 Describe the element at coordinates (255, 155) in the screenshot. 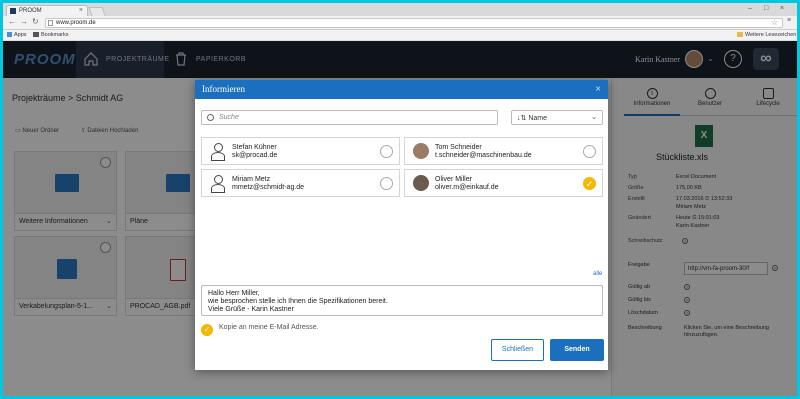

I see `user-email: sk@procad.de` at that location.